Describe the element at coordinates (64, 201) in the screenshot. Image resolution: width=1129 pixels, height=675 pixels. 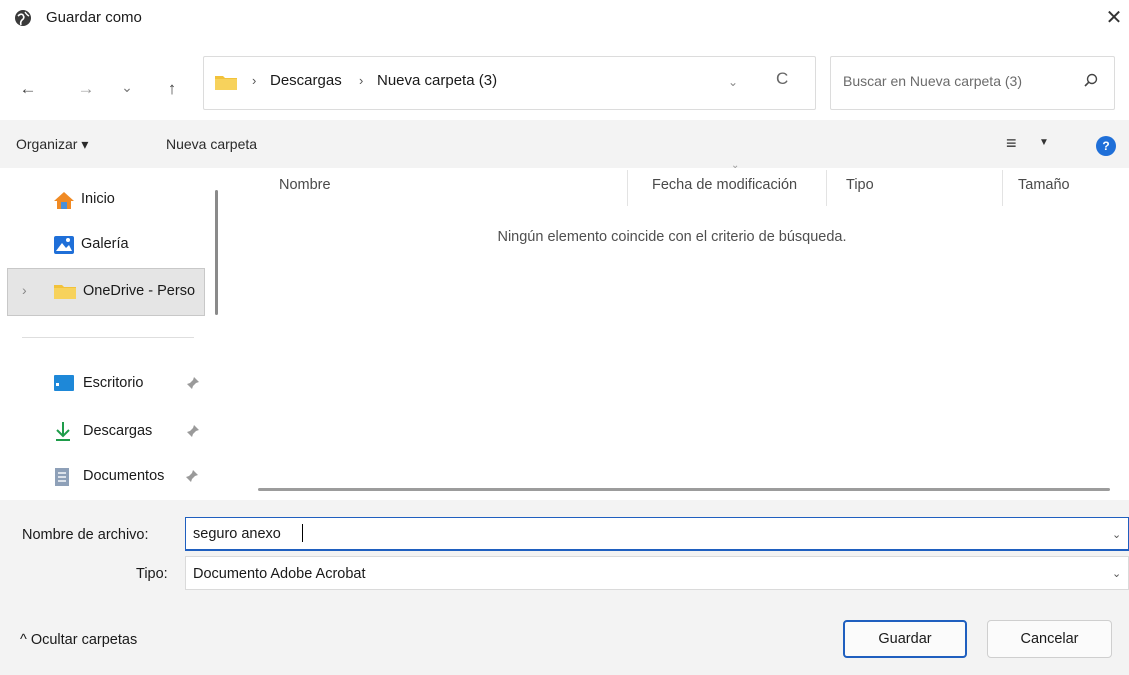
I see `home-icon` at that location.